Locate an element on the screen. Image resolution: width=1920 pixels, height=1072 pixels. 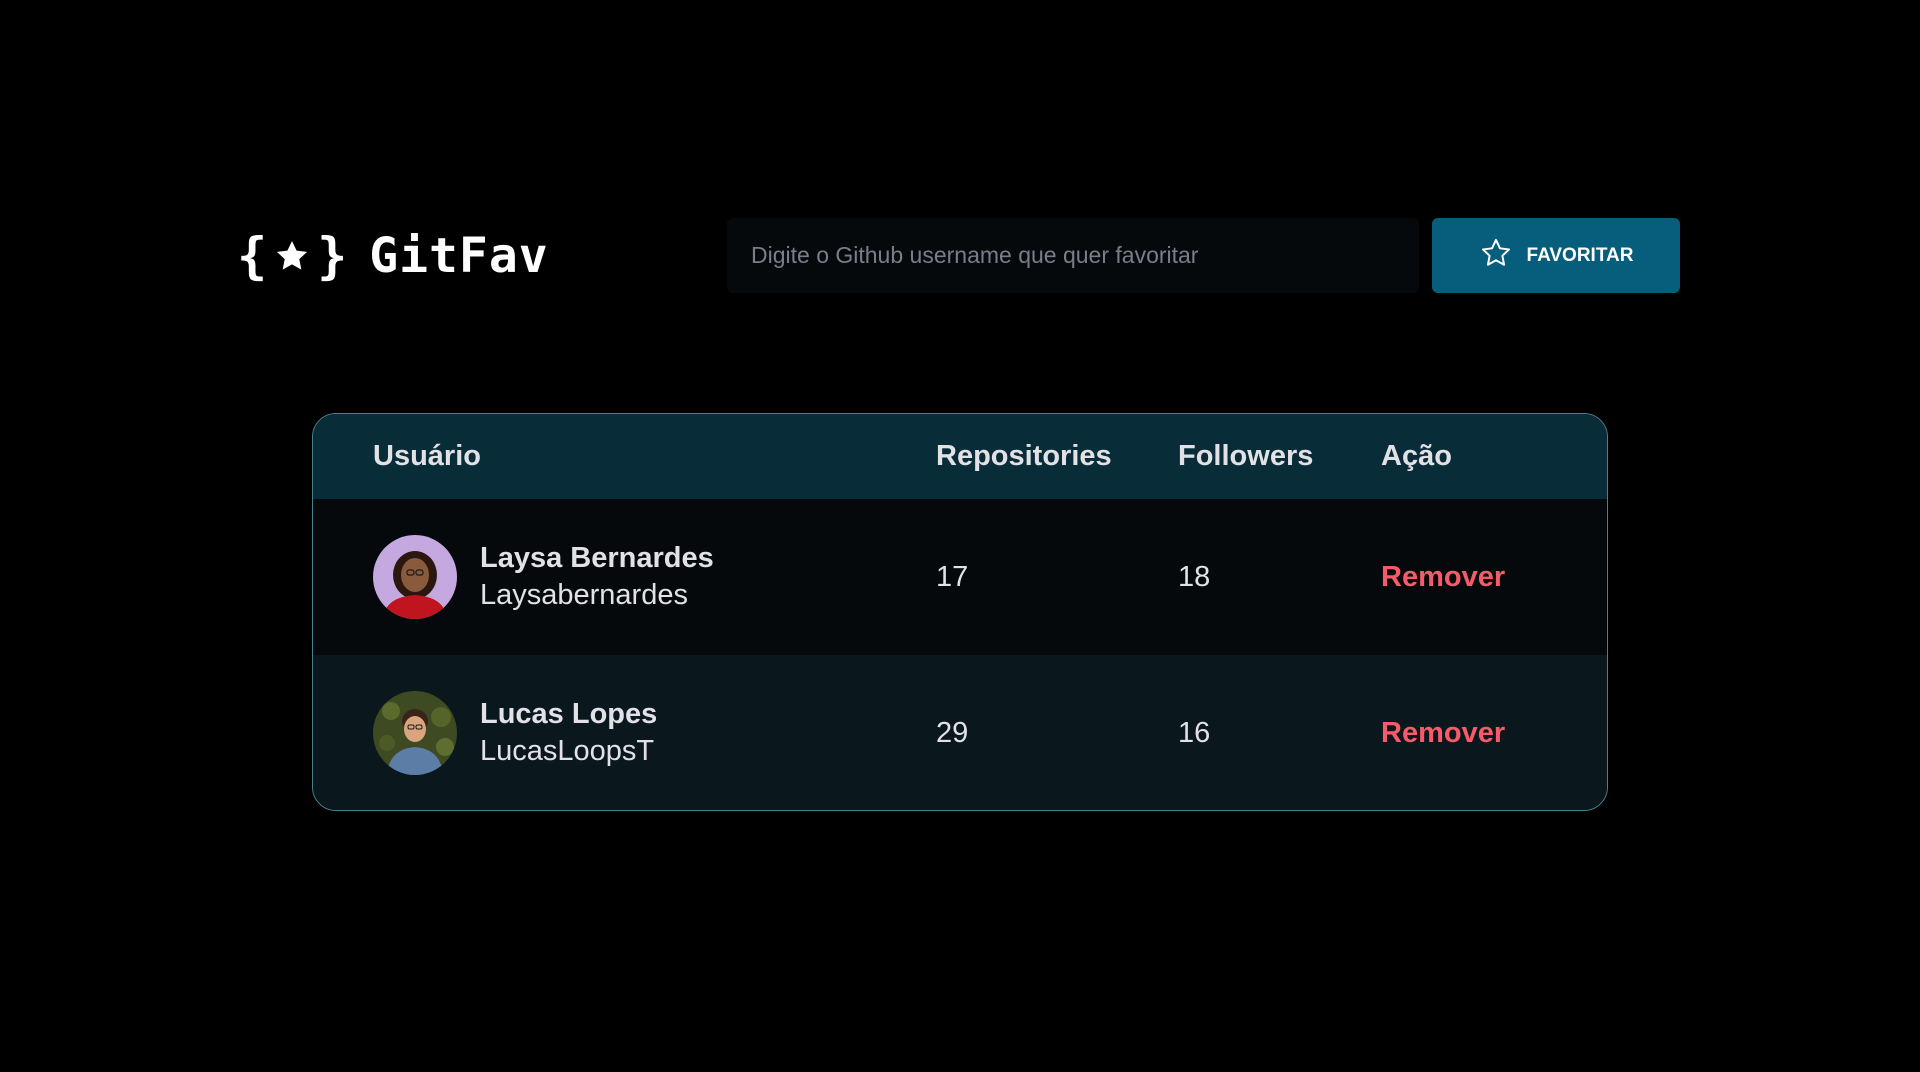
braces-star-icon: { } is located at coordinates (292, 256).